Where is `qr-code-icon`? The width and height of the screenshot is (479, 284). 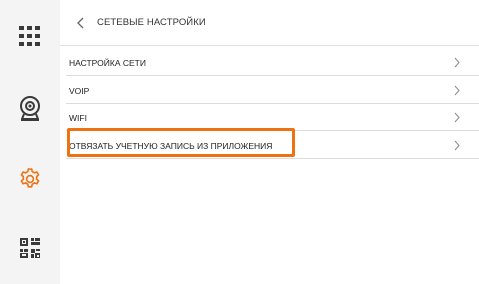 qr-code-icon is located at coordinates (30, 248).